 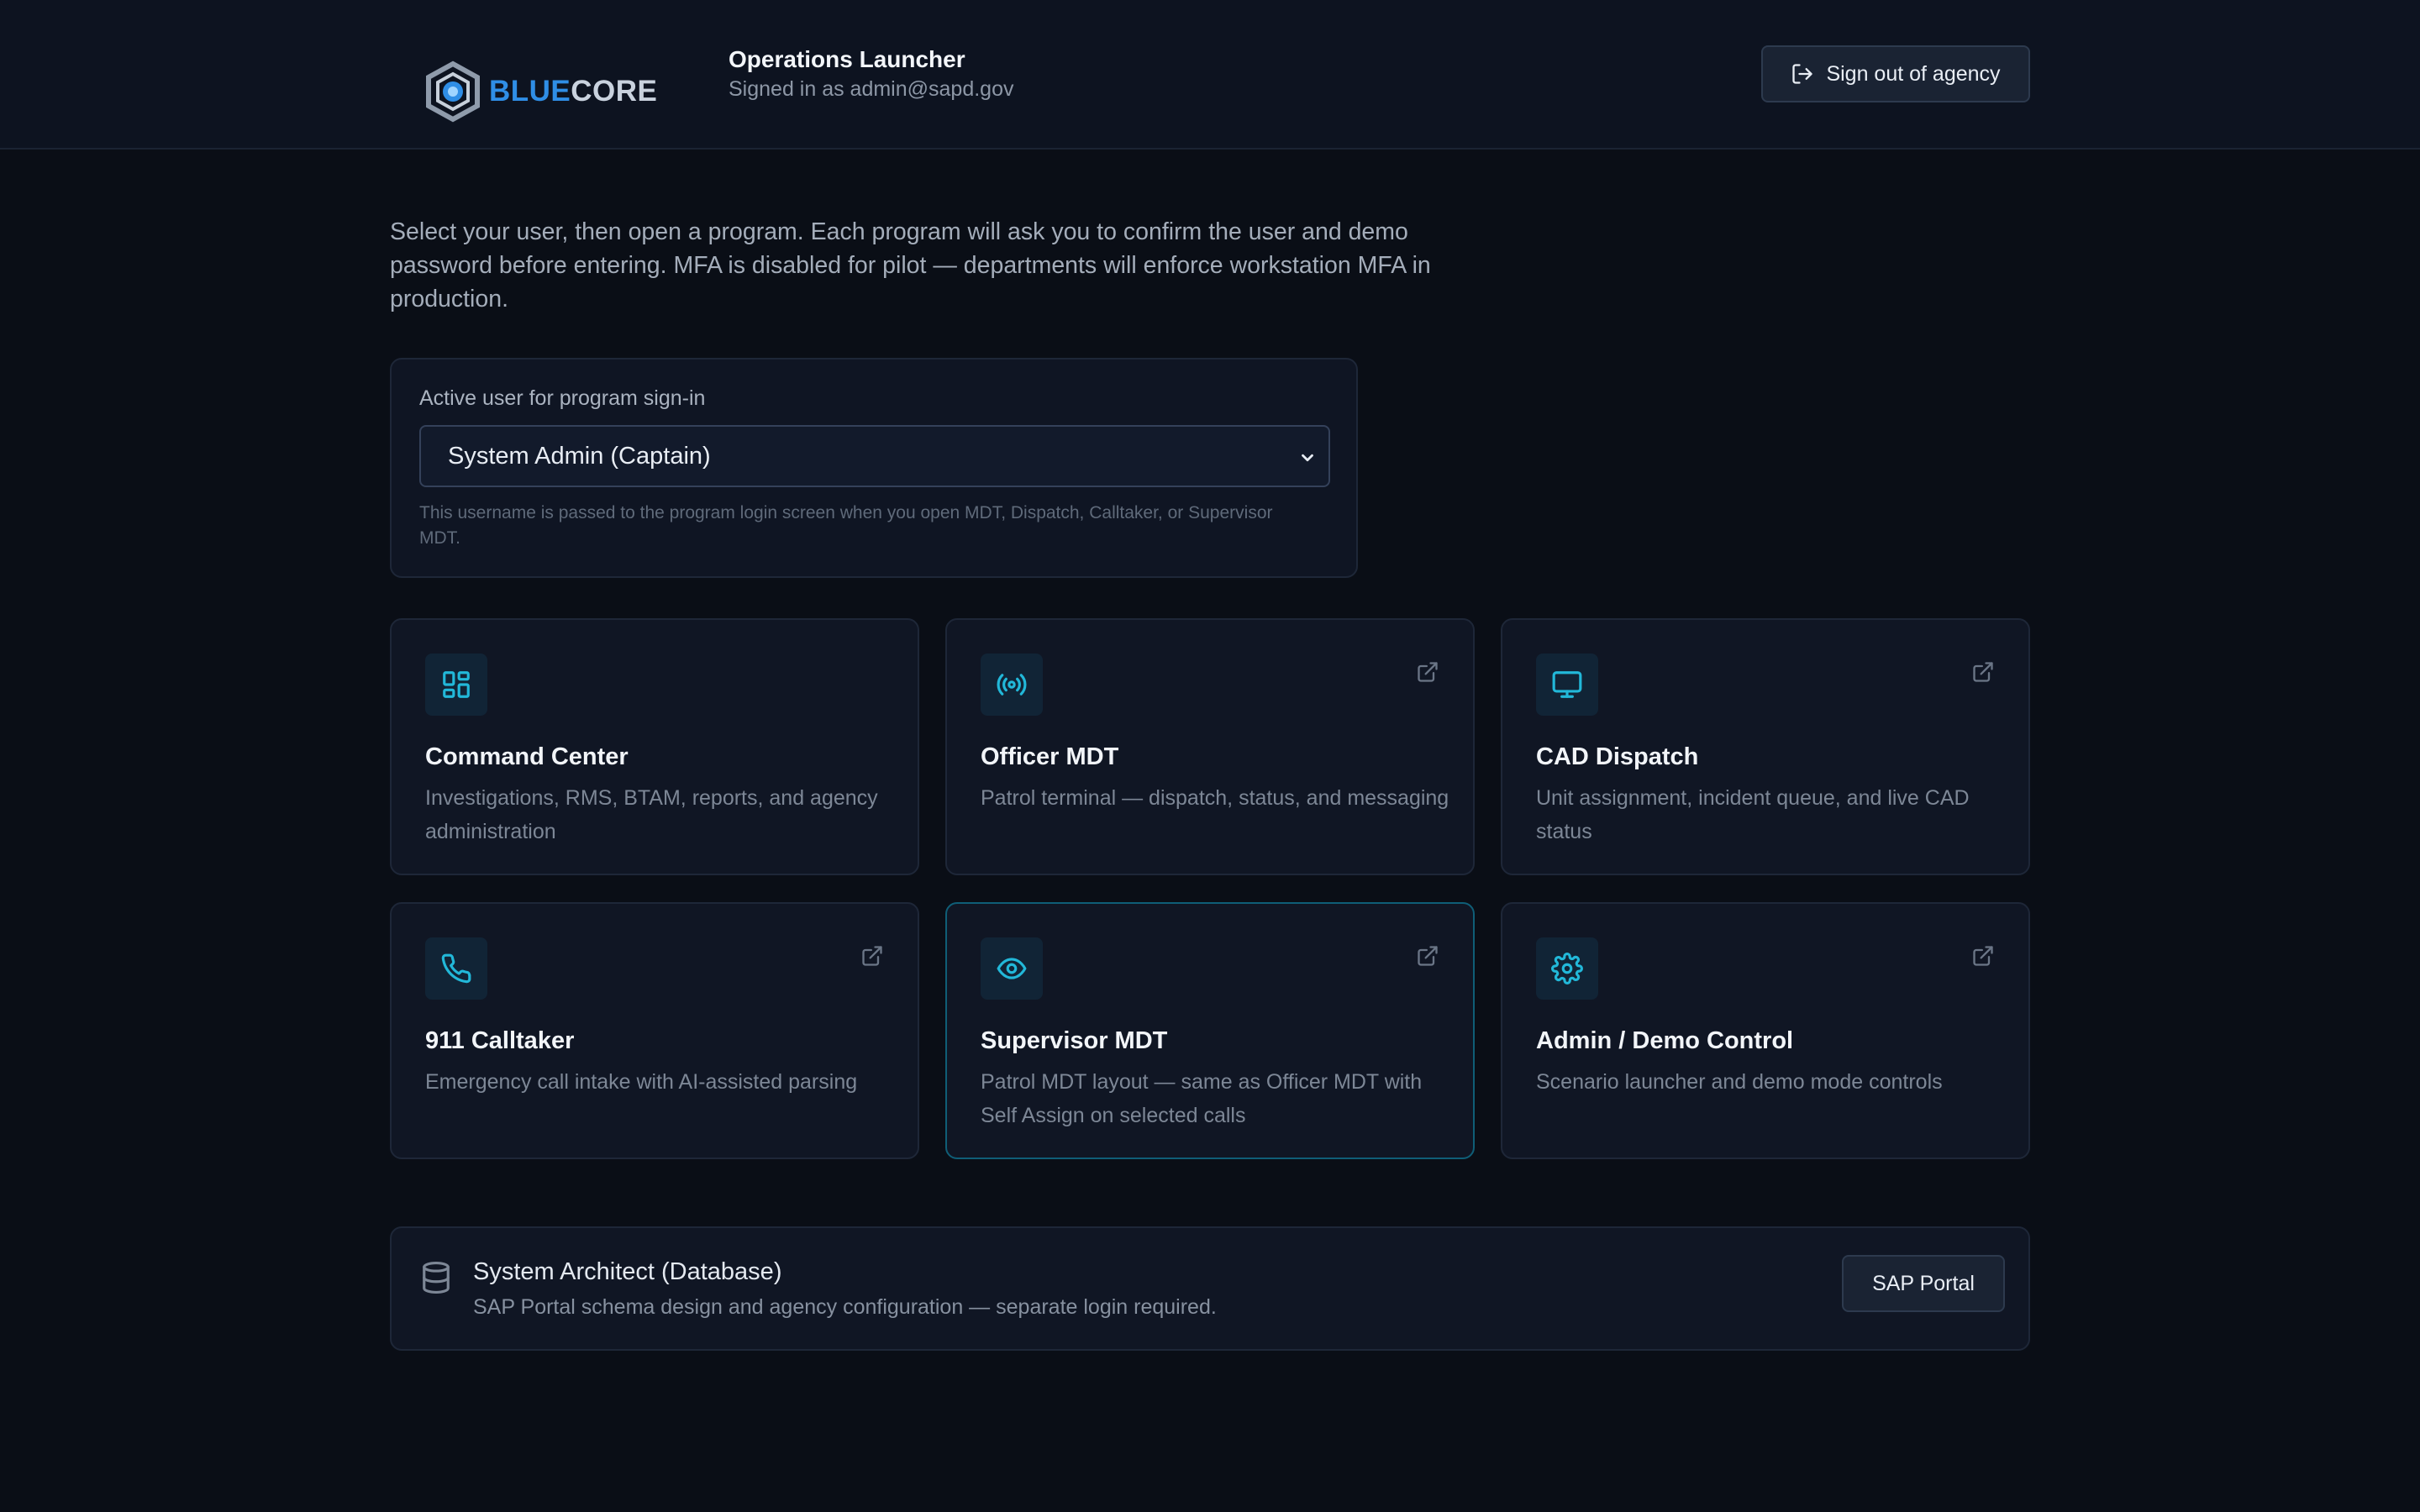 I want to click on sap-portal-button: SAP Portal, so click(x=1923, y=1283).